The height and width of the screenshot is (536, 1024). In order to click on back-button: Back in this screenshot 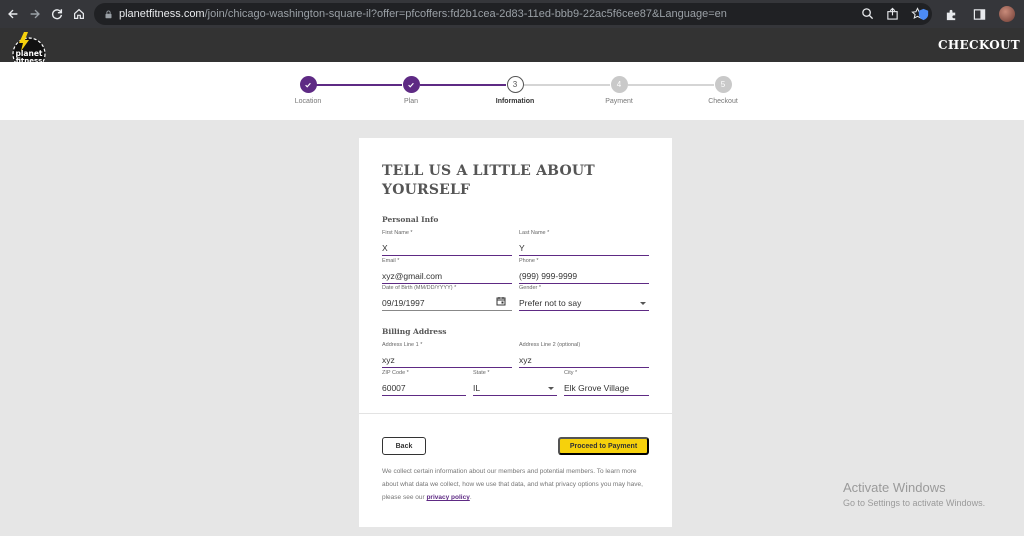, I will do `click(404, 446)`.